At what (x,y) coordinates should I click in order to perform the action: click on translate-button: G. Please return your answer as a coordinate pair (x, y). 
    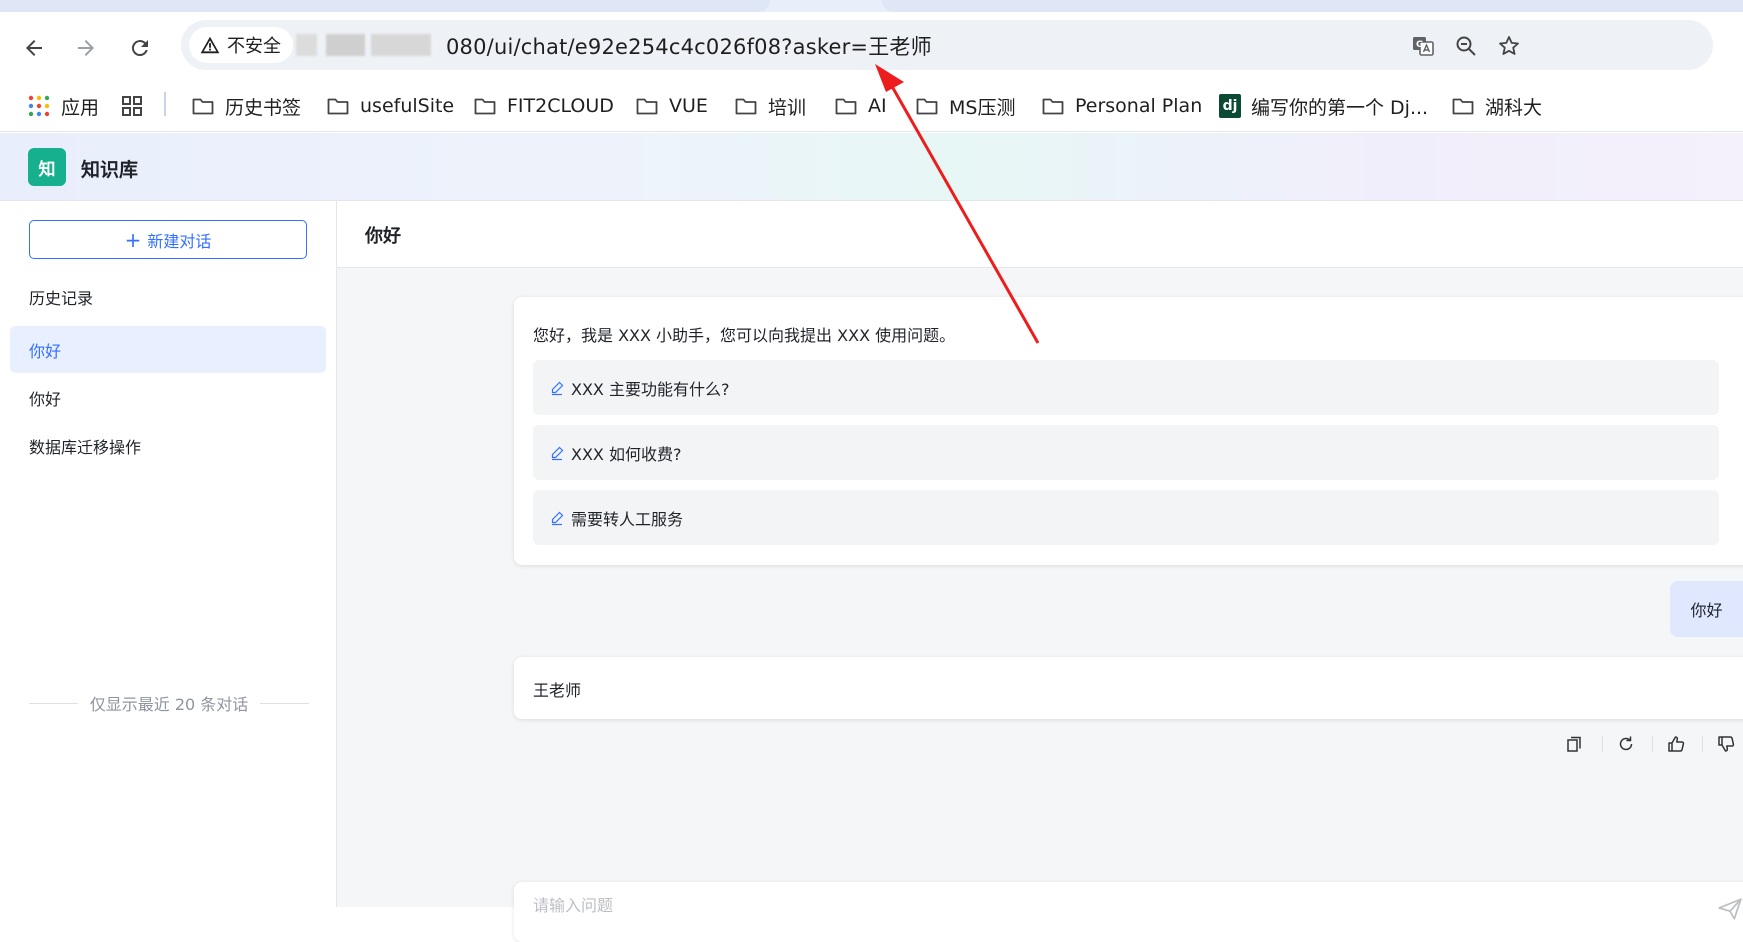
    Looking at the image, I should click on (1423, 46).